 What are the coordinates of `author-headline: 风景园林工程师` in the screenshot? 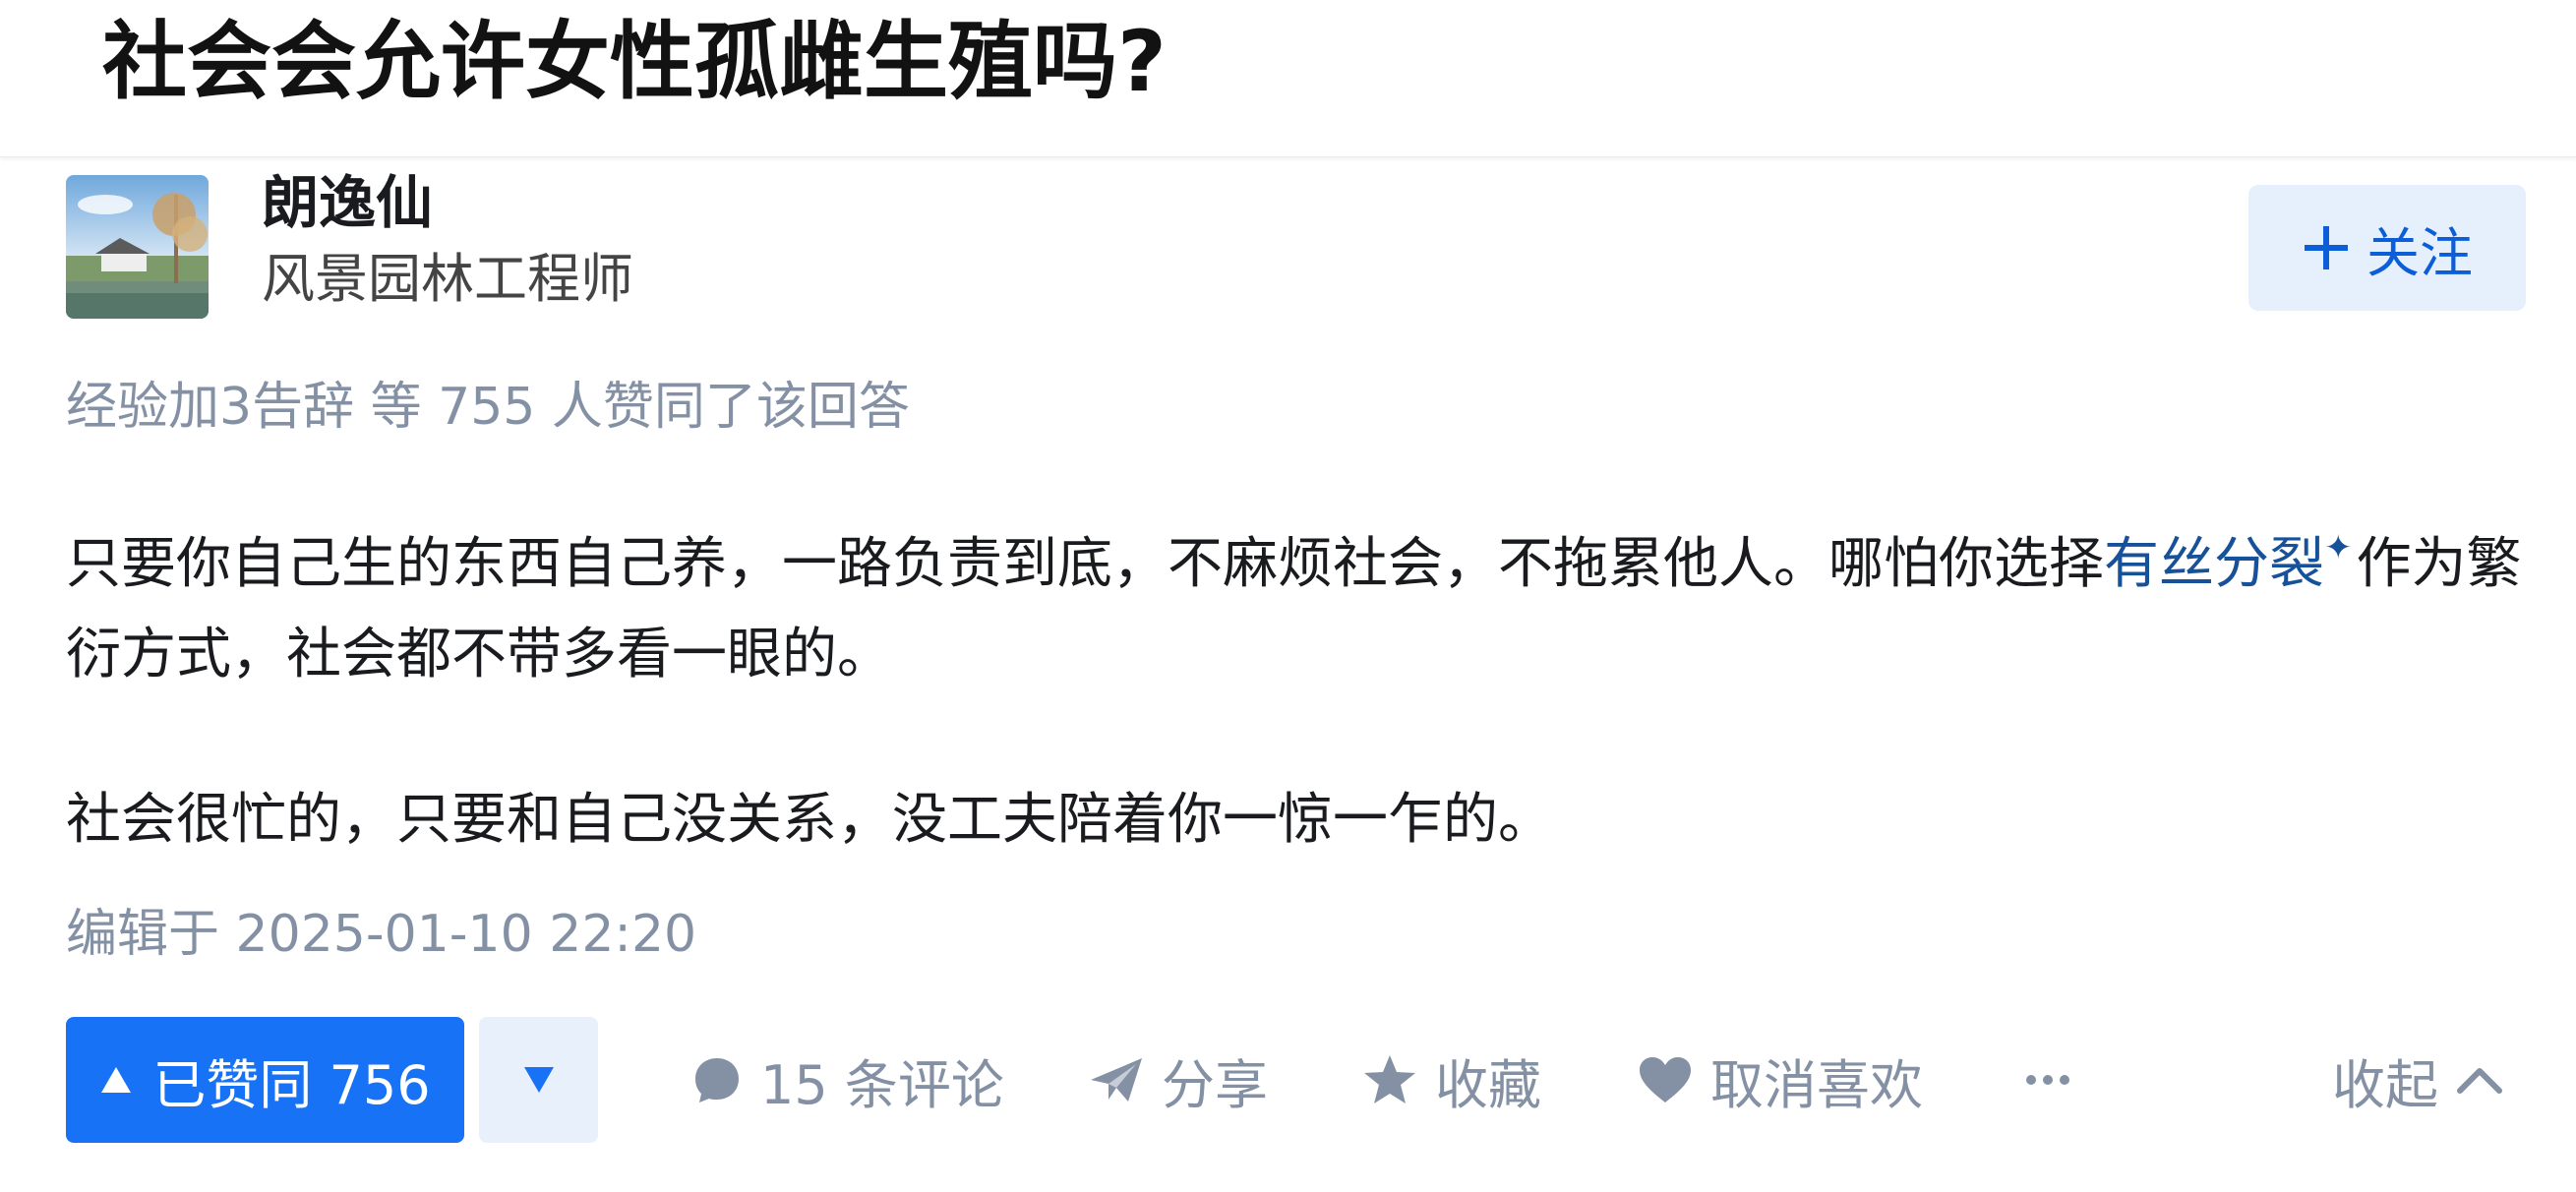 It's located at (447, 279).